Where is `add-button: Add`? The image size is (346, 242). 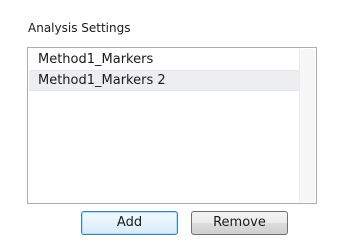 add-button: Add is located at coordinates (129, 223).